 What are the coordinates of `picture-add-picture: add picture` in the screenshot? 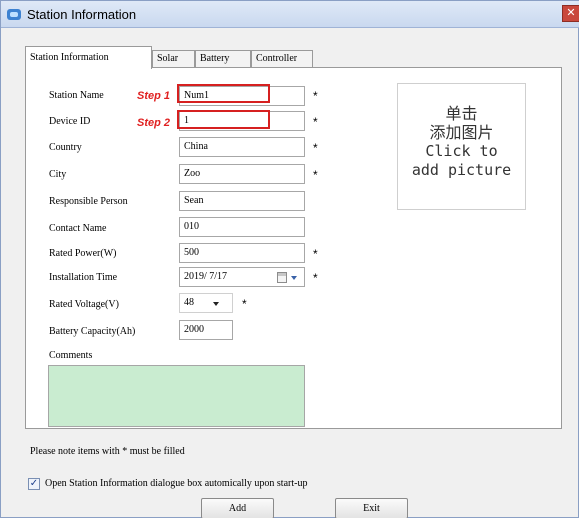 It's located at (461, 170).